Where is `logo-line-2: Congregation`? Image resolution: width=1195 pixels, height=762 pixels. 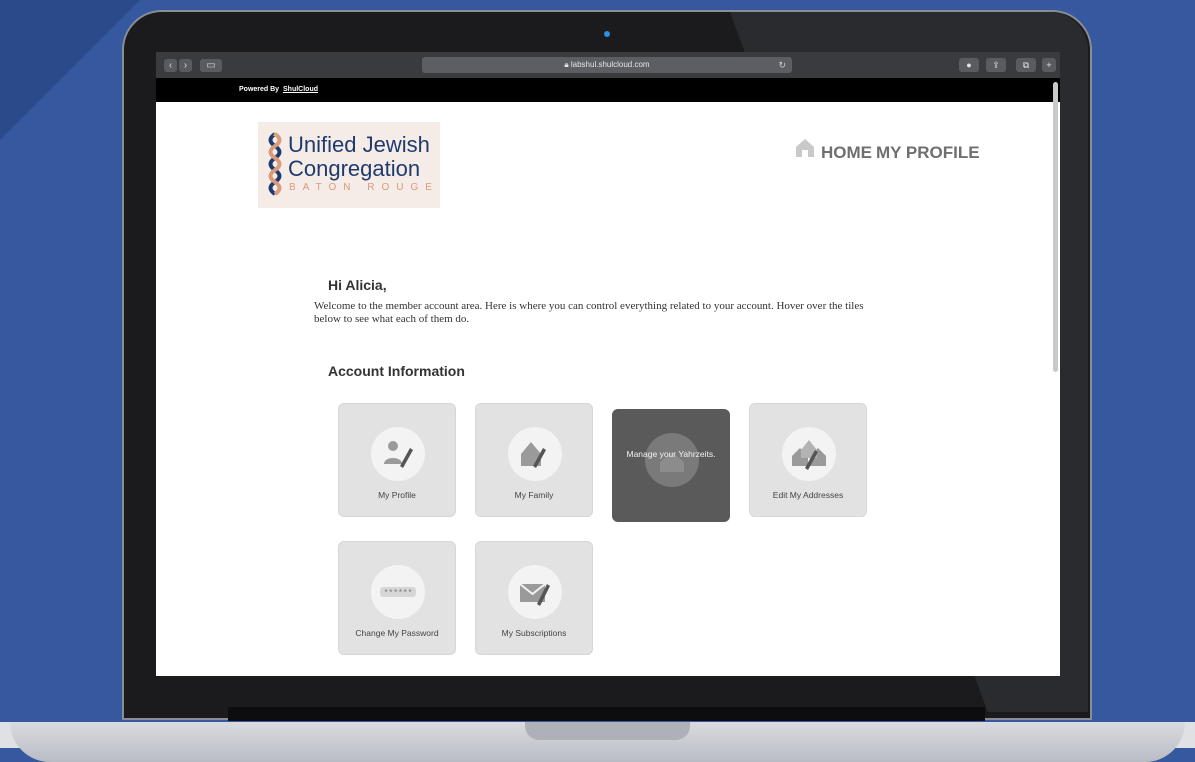 logo-line-2: Congregation is located at coordinates (354, 168).